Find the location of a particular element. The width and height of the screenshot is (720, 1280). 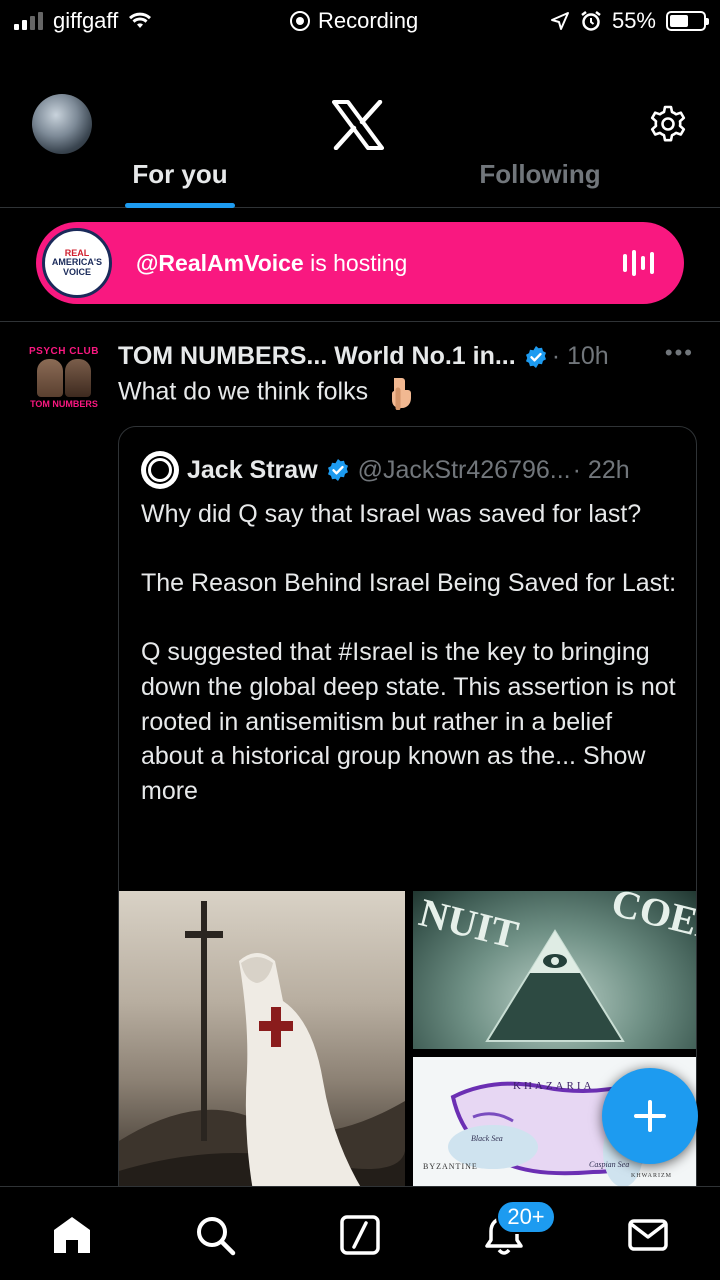

timeline-tabs: For you Following is located at coordinates (360, 174).